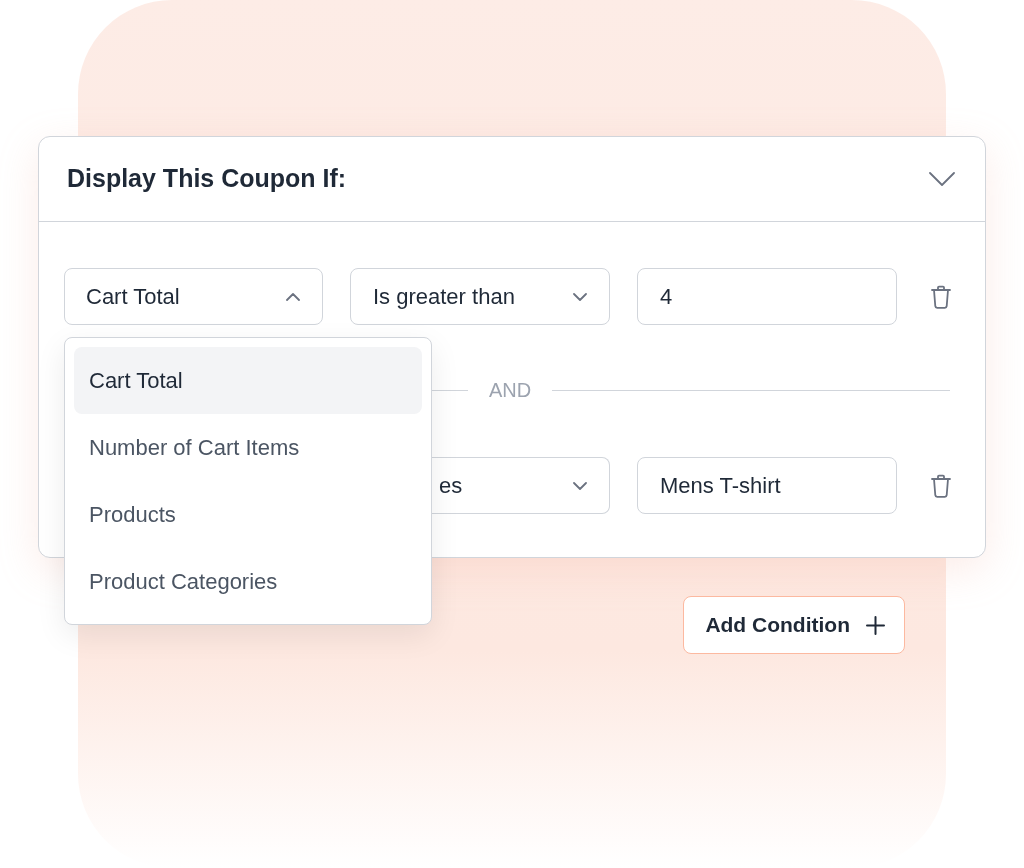 The width and height of the screenshot is (1024, 868). What do you see at coordinates (875, 625) in the screenshot?
I see `plus-icon` at bounding box center [875, 625].